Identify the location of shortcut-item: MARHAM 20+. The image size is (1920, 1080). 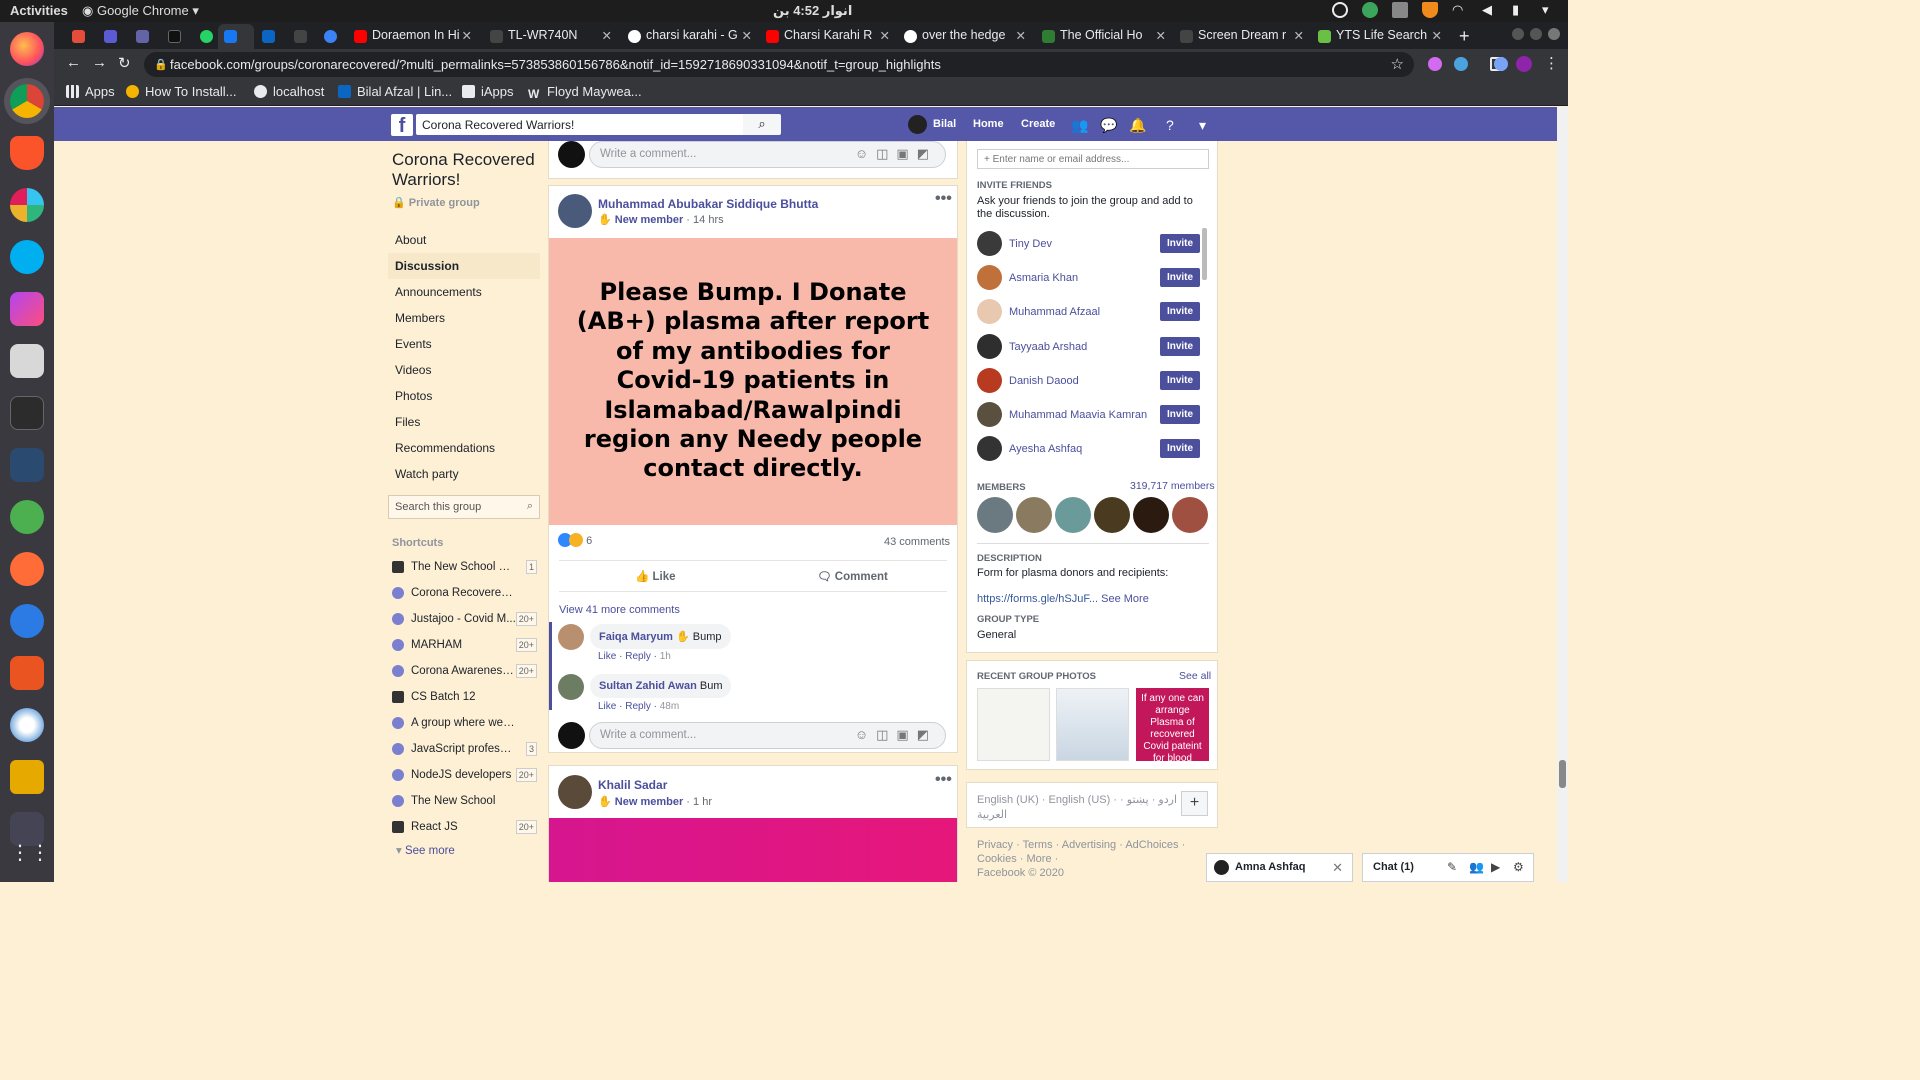
(466, 646).